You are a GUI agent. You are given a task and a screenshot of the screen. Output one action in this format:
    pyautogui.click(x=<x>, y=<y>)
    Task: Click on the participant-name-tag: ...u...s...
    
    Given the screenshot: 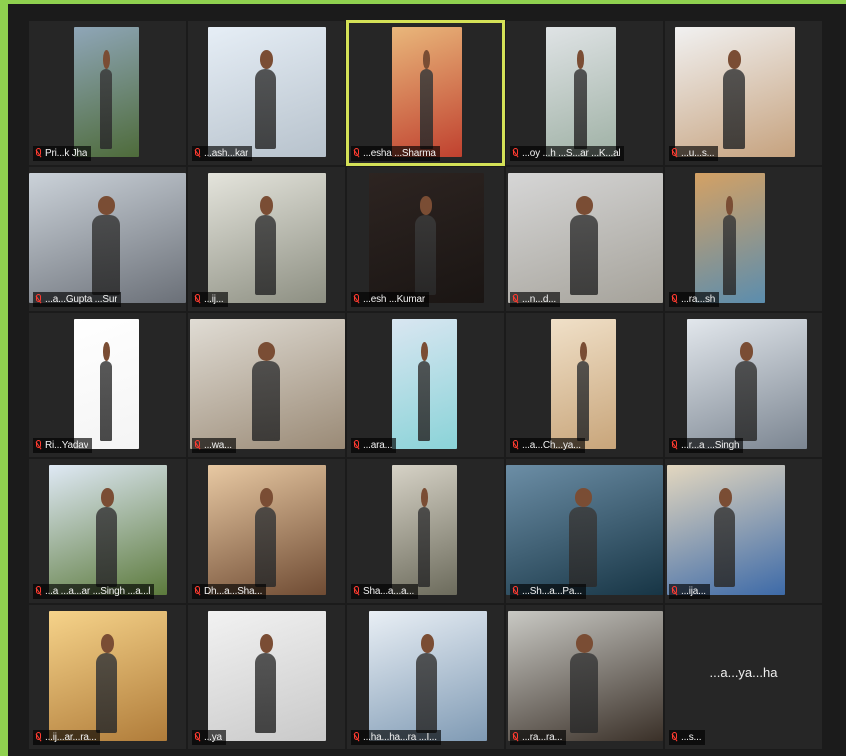 What is the action you would take?
    pyautogui.click(x=694, y=153)
    